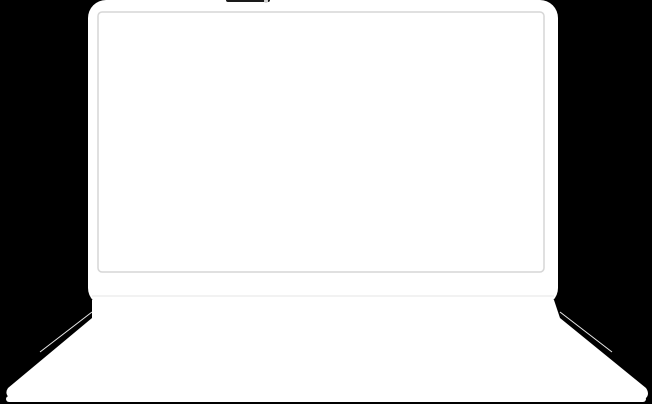 The height and width of the screenshot is (404, 652). Describe the element at coordinates (326, 399) in the screenshot. I see `laptop-base-lip` at that location.